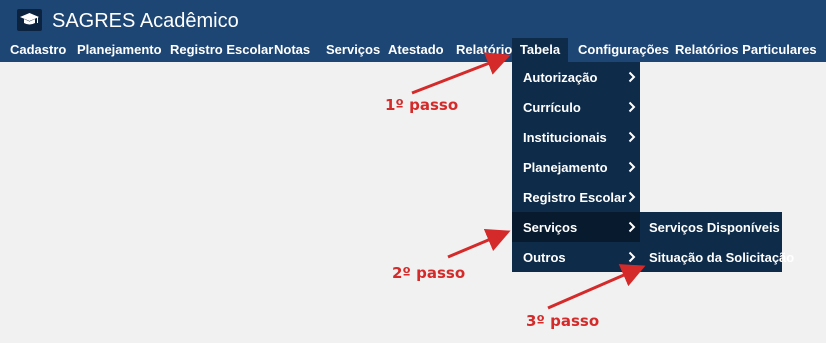  What do you see at coordinates (422, 105) in the screenshot?
I see `step1-label: 1º passo` at bounding box center [422, 105].